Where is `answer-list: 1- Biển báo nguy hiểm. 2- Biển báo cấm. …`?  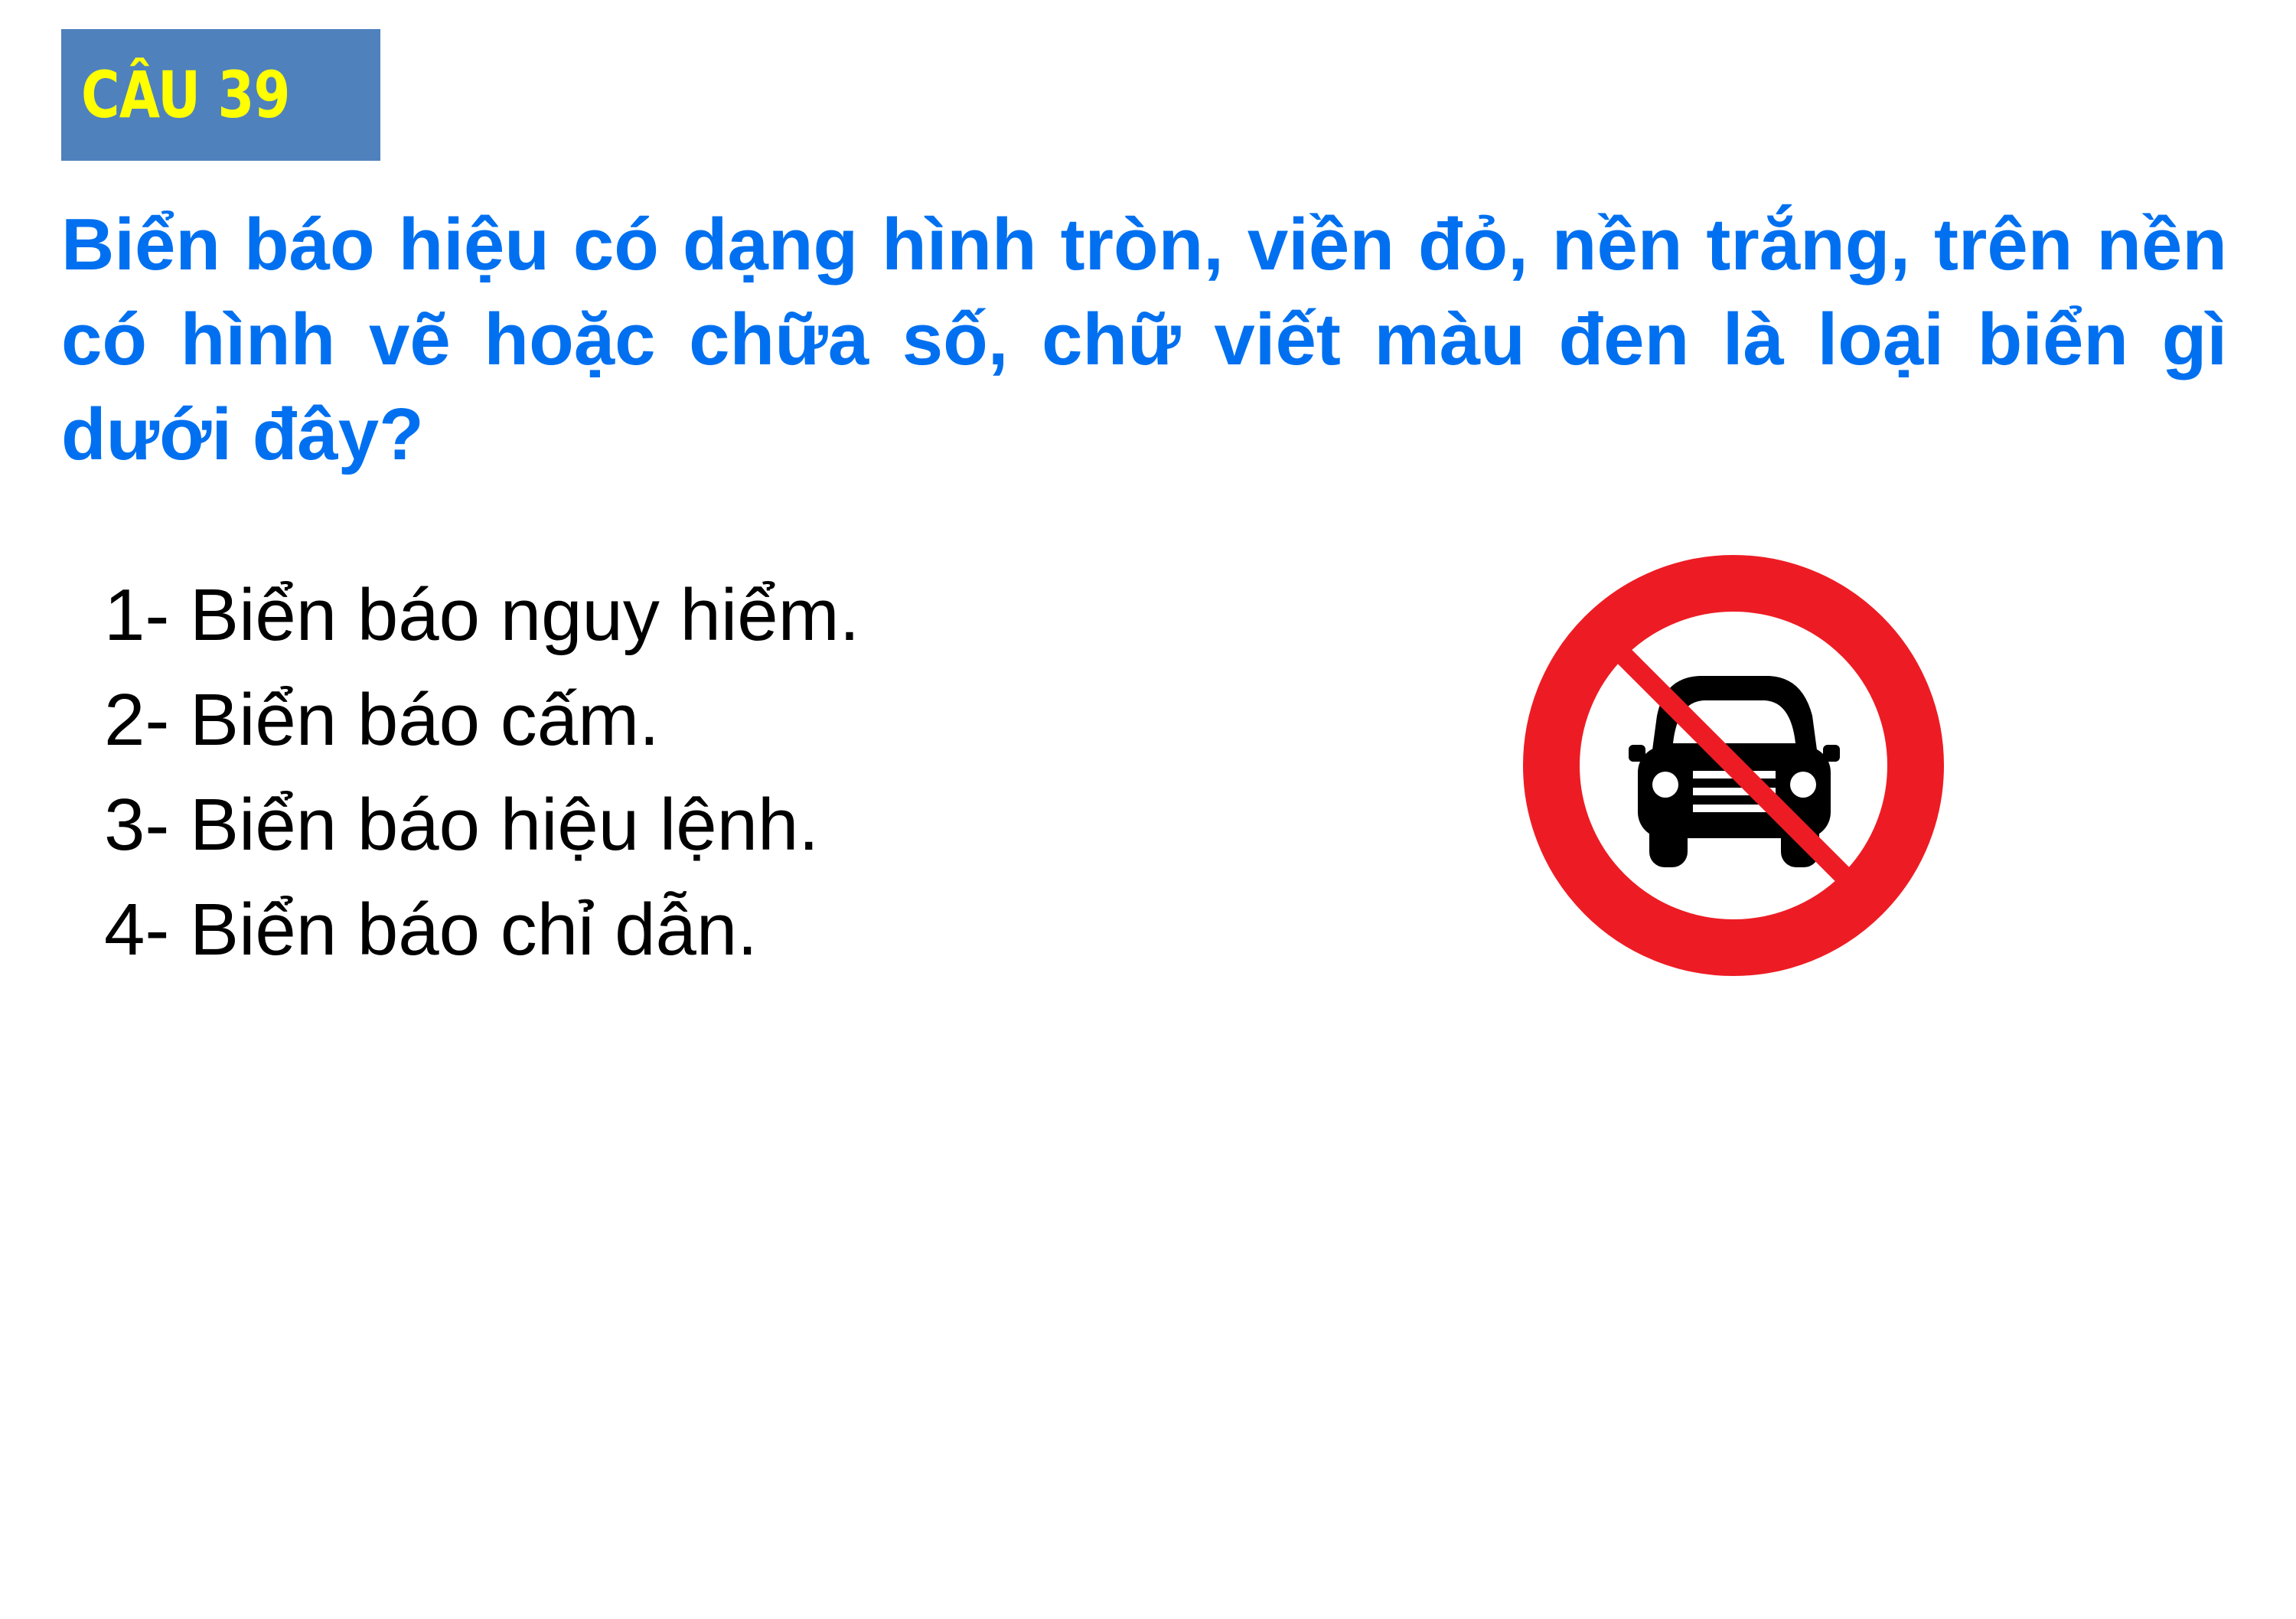
answer-list: 1- Biển báo nguy hiểm. 2- Biển báo cấm. … is located at coordinates (481, 772).